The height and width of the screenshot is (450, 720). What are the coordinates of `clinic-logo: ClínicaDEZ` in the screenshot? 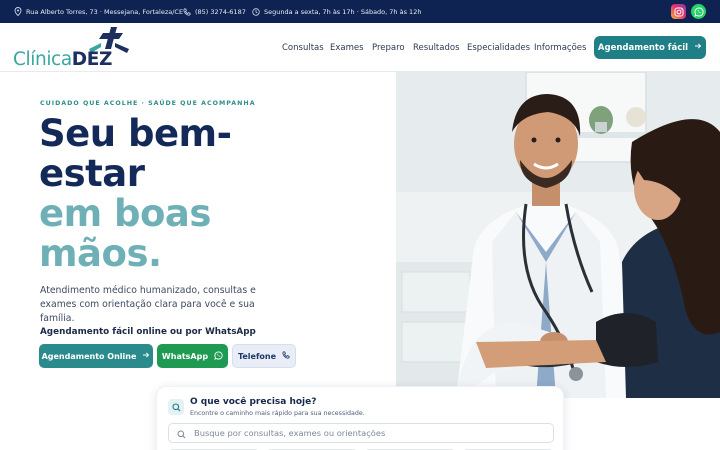 It's located at (73, 48).